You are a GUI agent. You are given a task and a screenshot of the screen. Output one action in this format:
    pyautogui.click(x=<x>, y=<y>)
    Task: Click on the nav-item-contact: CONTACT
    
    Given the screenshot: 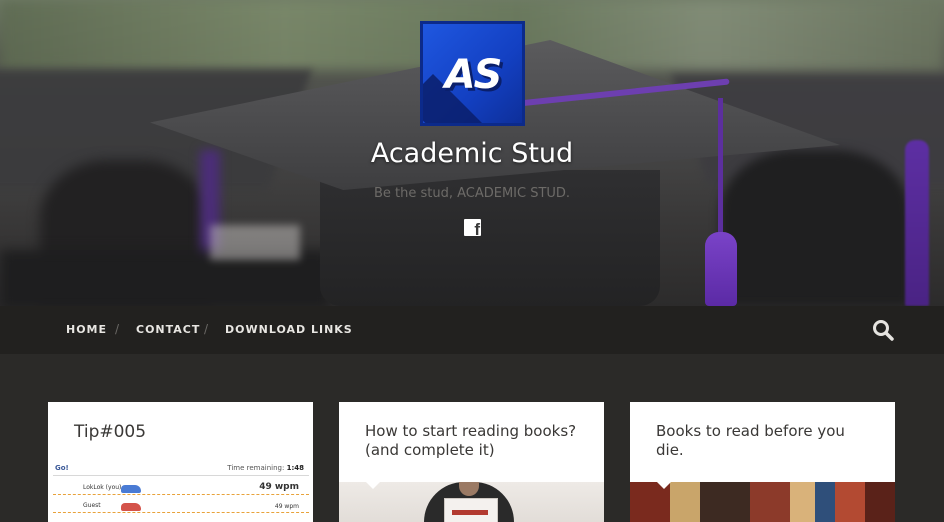 What is the action you would take?
    pyautogui.click(x=168, y=329)
    